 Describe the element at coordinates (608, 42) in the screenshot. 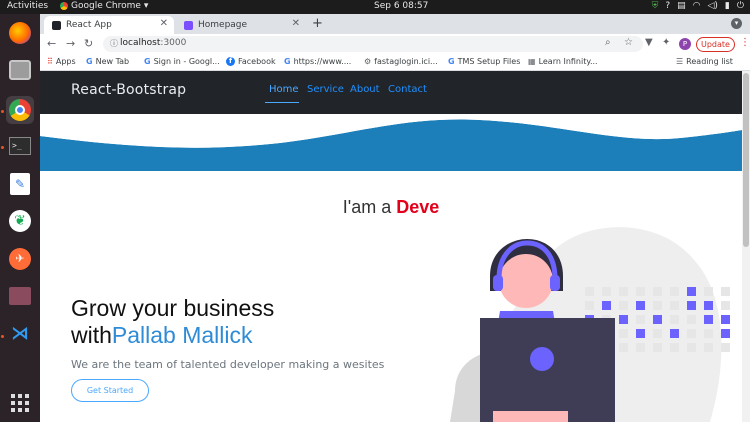

I see `search-icon: ⌕` at that location.